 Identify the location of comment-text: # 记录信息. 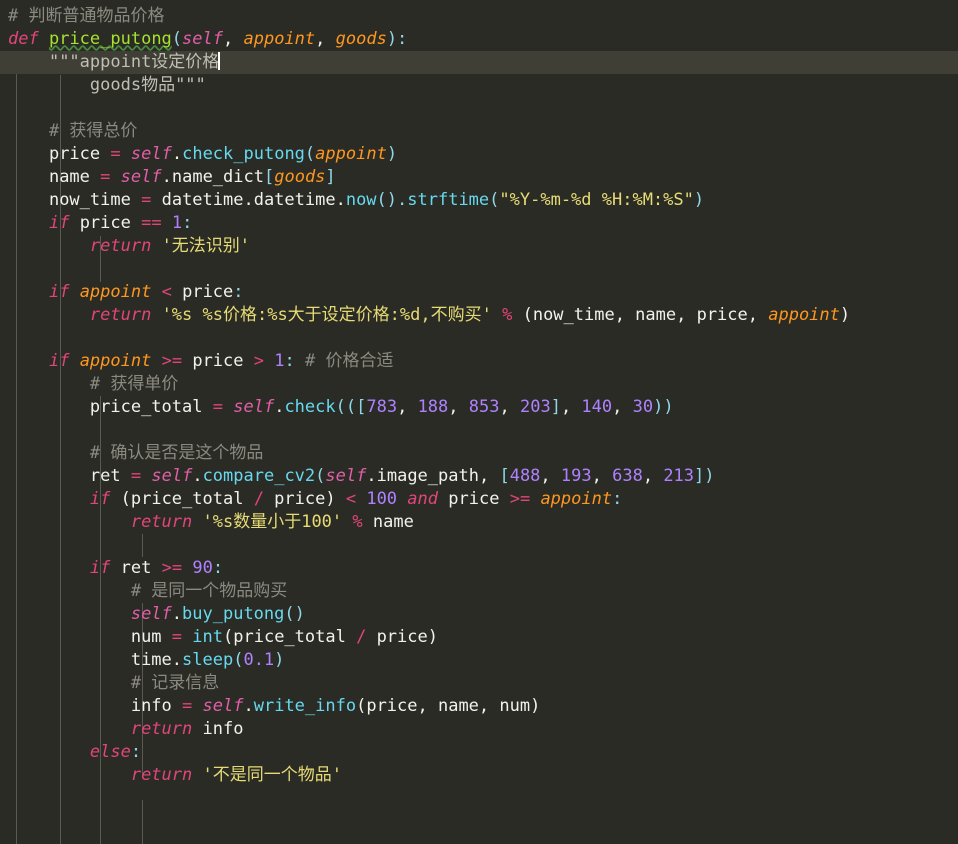
(175, 683).